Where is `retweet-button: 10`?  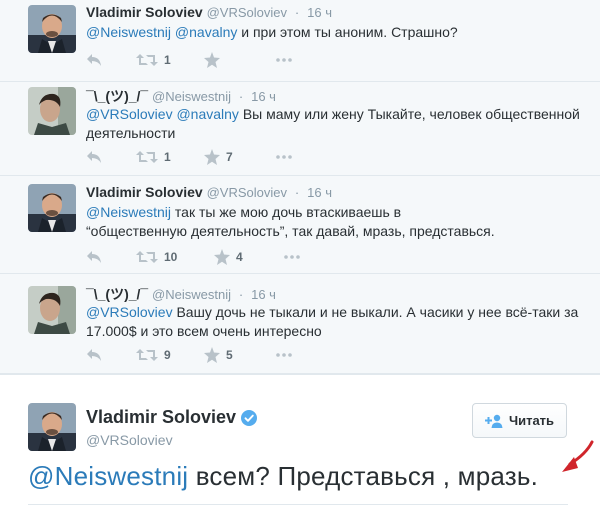 retweet-button: 10 is located at coordinates (156, 257).